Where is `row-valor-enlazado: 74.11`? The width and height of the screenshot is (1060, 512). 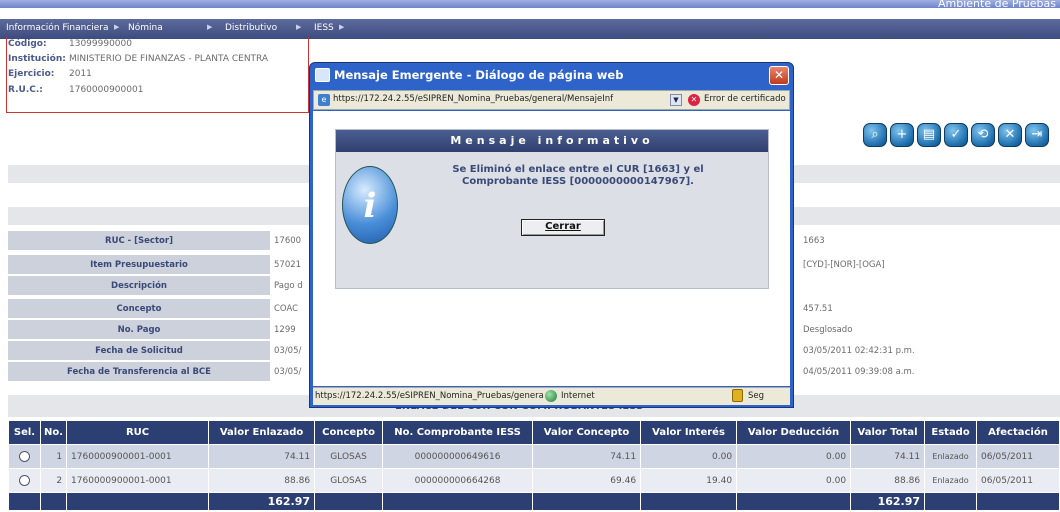 row-valor-enlazado: 74.11 is located at coordinates (262, 456).